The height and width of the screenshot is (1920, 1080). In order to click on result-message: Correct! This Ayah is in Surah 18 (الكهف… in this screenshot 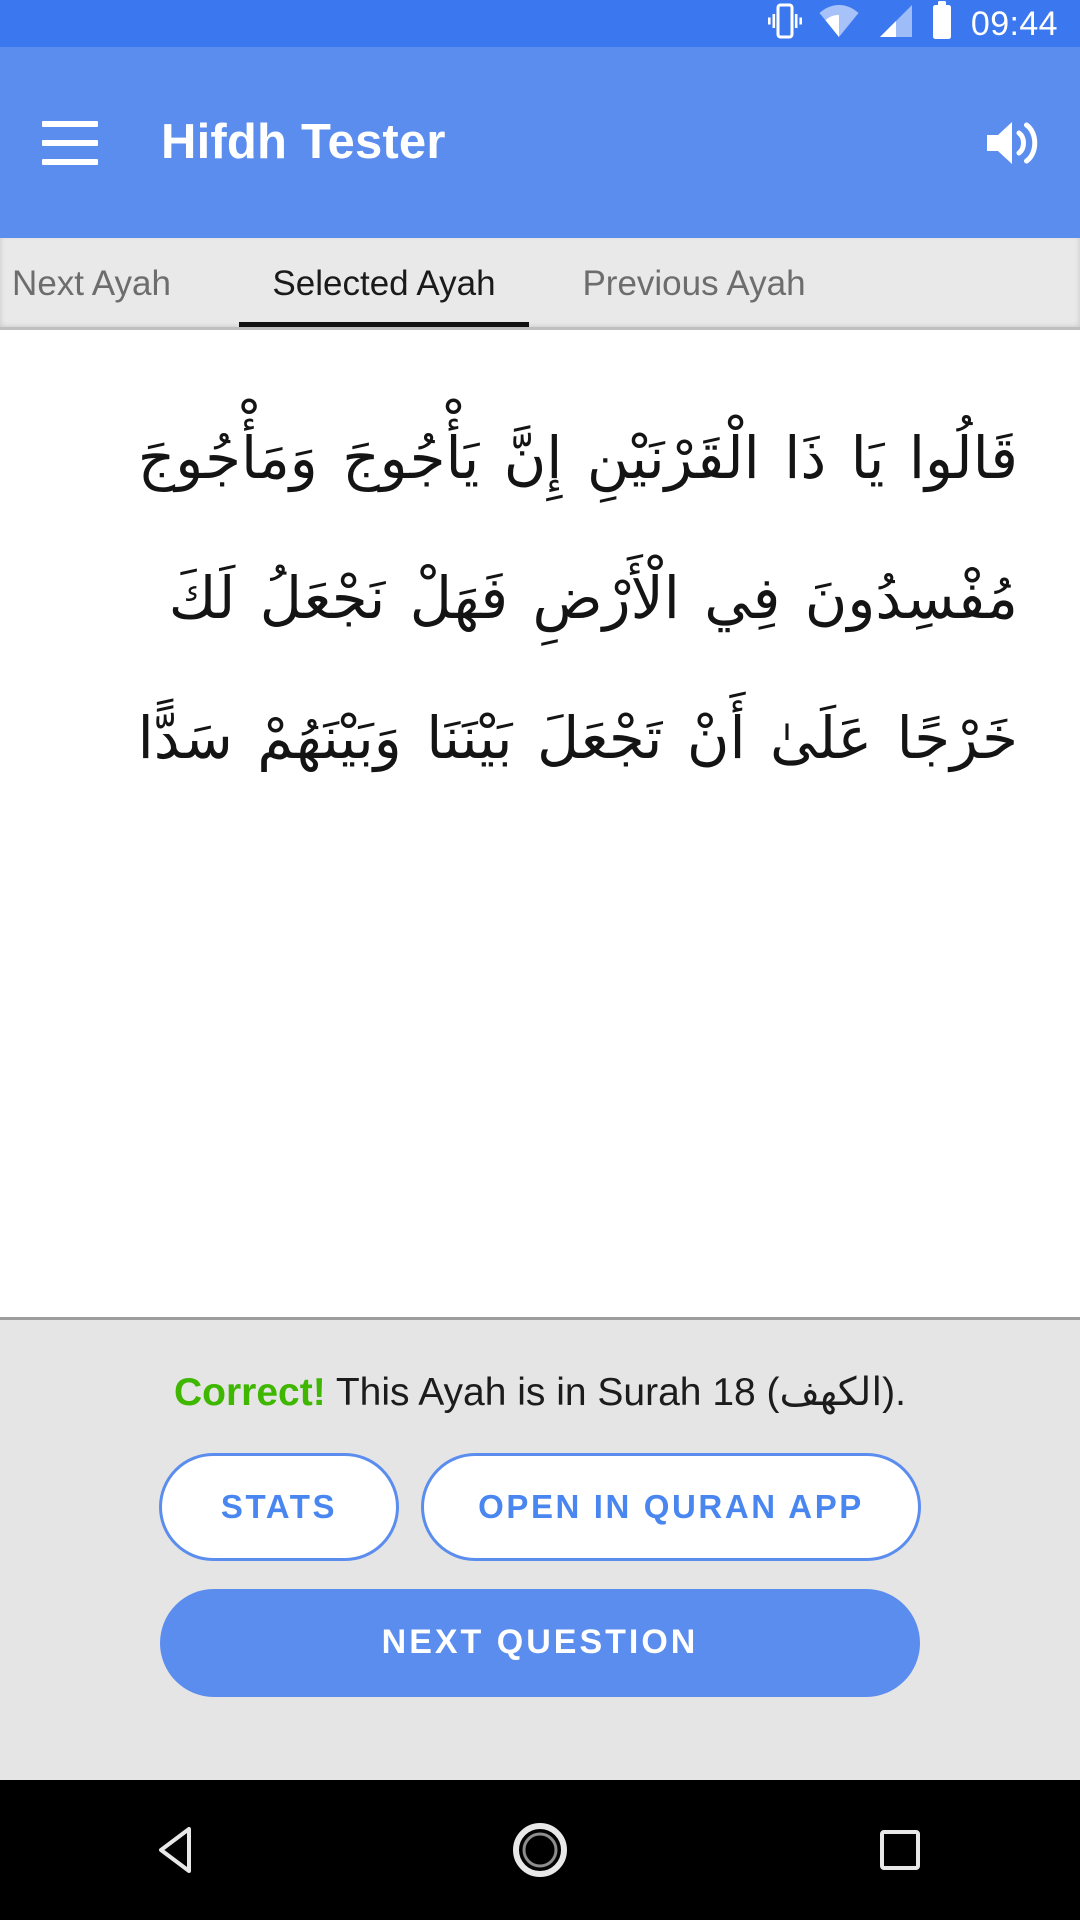, I will do `click(540, 1392)`.